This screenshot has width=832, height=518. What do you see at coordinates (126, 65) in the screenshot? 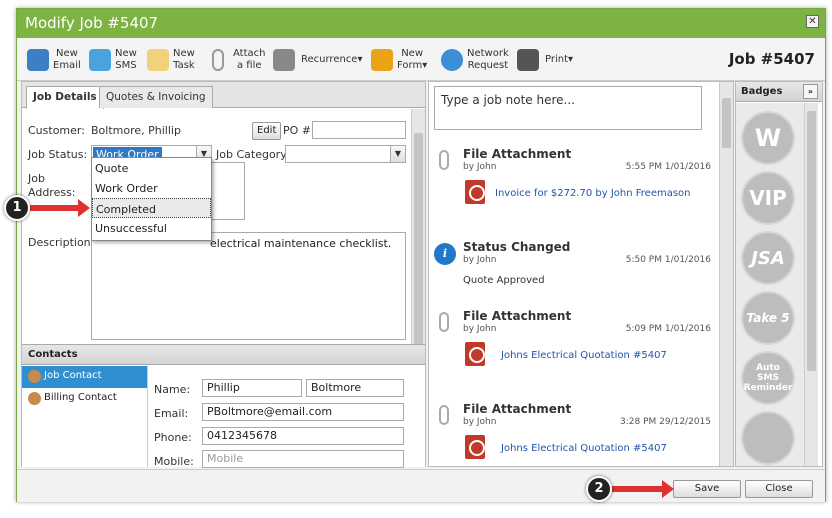
I see `new-sms-label-2: SMS` at bounding box center [126, 65].